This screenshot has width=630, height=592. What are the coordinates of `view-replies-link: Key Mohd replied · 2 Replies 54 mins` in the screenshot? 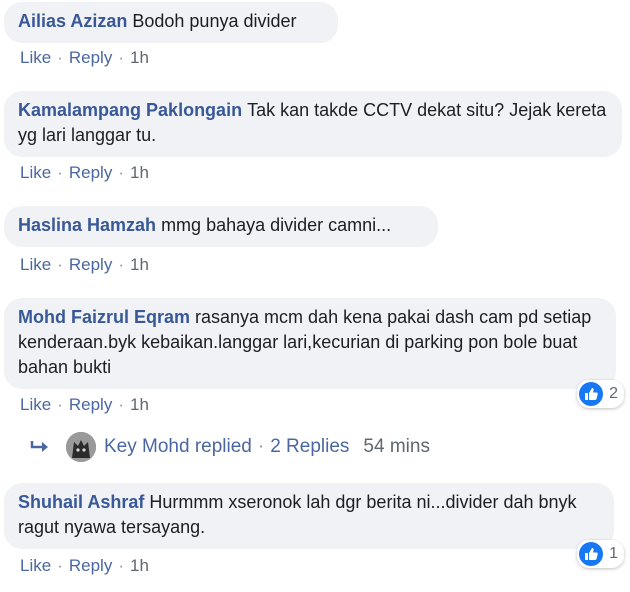 It's located at (230, 447).